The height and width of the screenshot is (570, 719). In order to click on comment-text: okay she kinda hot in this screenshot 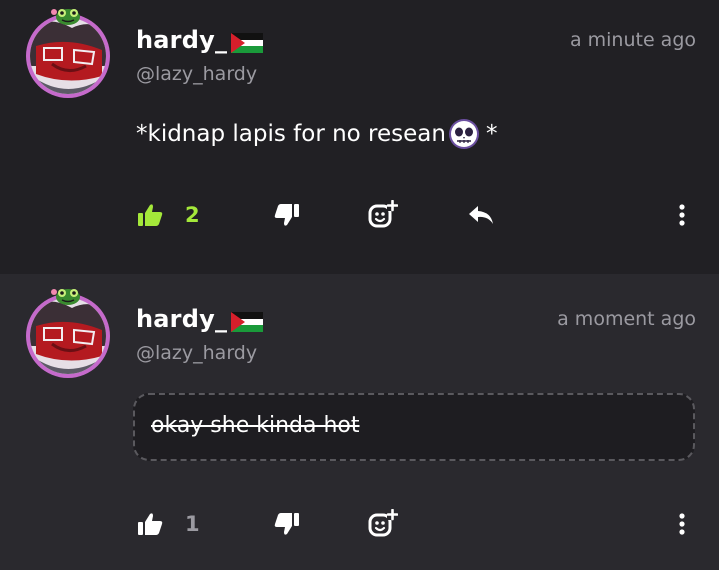, I will do `click(255, 425)`.